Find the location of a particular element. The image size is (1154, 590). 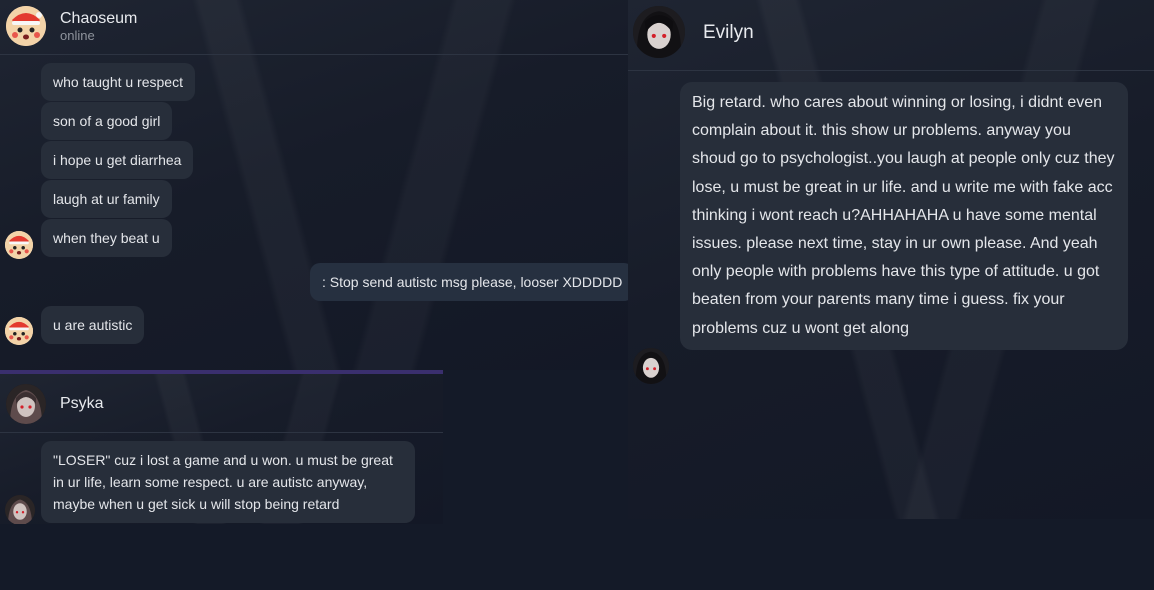

psyka-message-avatar is located at coordinates (20, 509).